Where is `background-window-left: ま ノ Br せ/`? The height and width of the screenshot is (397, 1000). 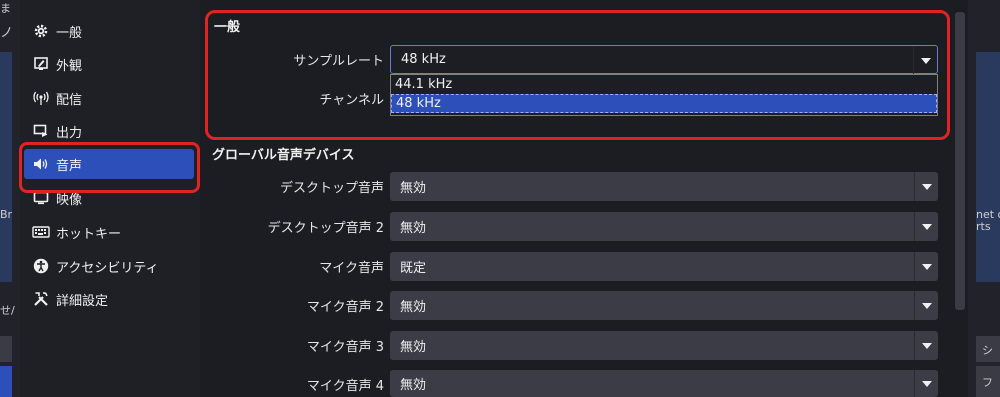 background-window-left: ま ノ Br せ/ is located at coordinates (10, 198).